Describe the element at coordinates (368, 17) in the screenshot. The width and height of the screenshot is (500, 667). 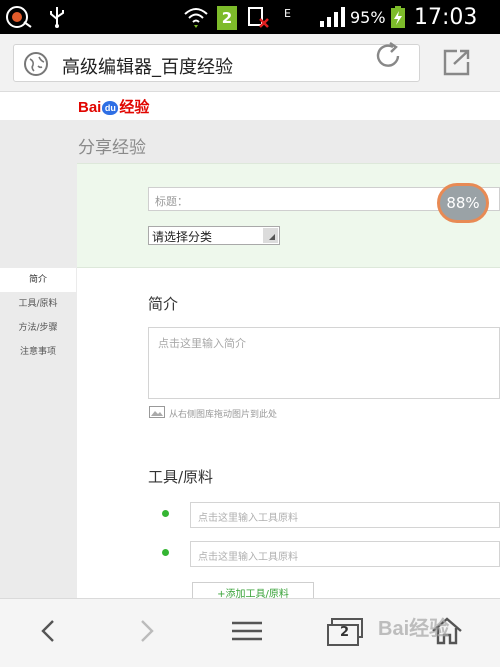
I see `battery-percent: 95%` at that location.